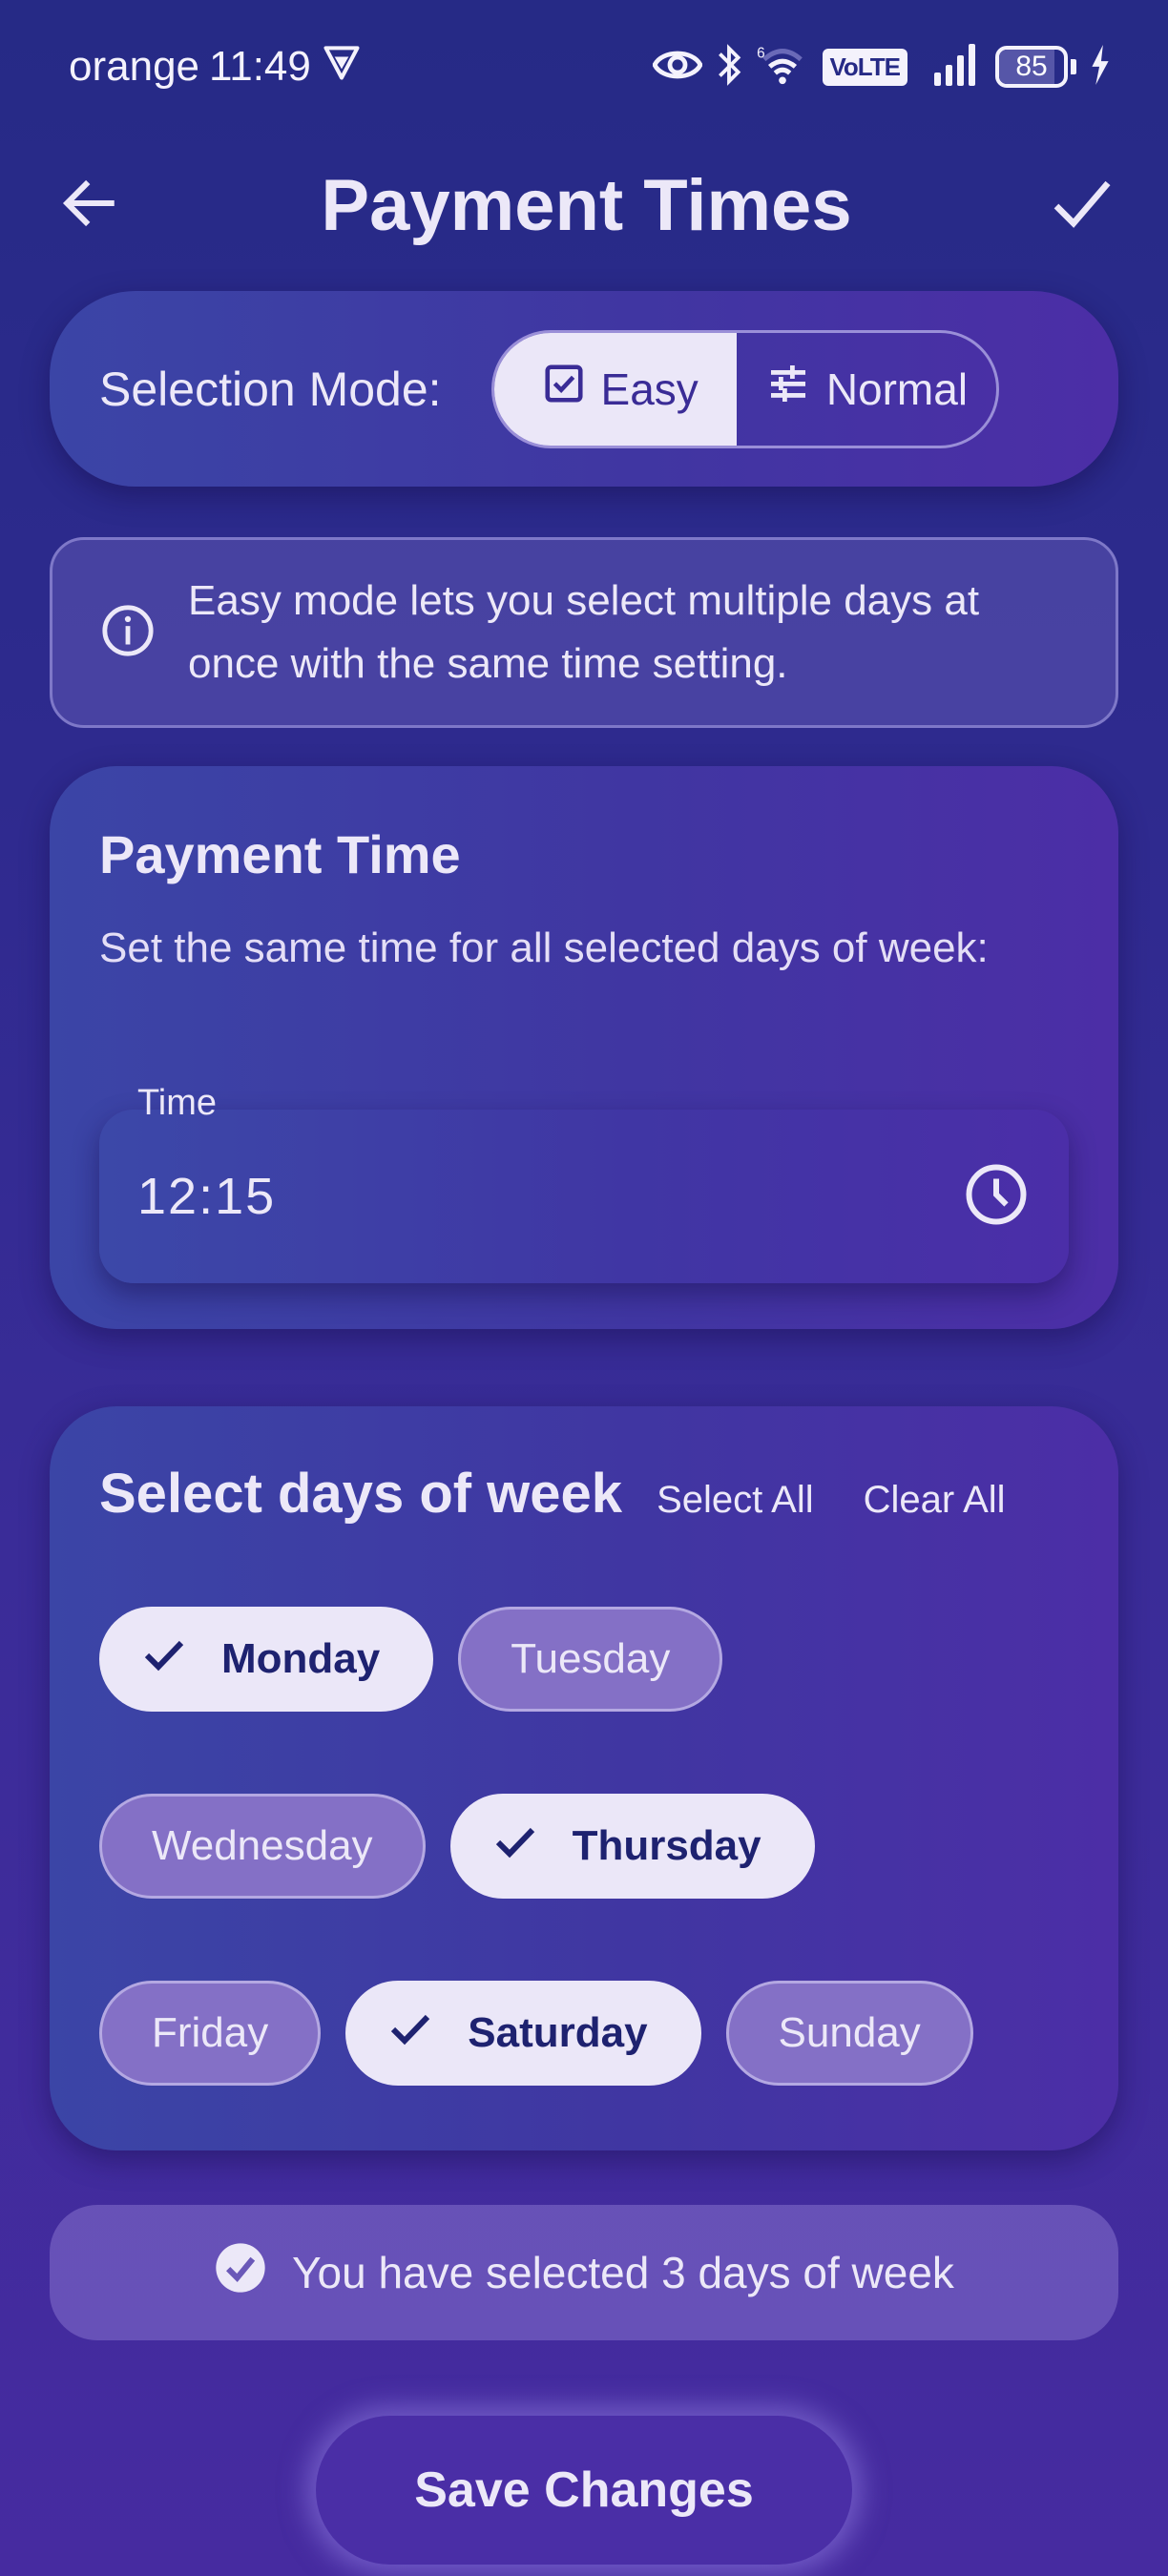  What do you see at coordinates (558, 2032) in the screenshot?
I see `day-chip-label: Saturday` at bounding box center [558, 2032].